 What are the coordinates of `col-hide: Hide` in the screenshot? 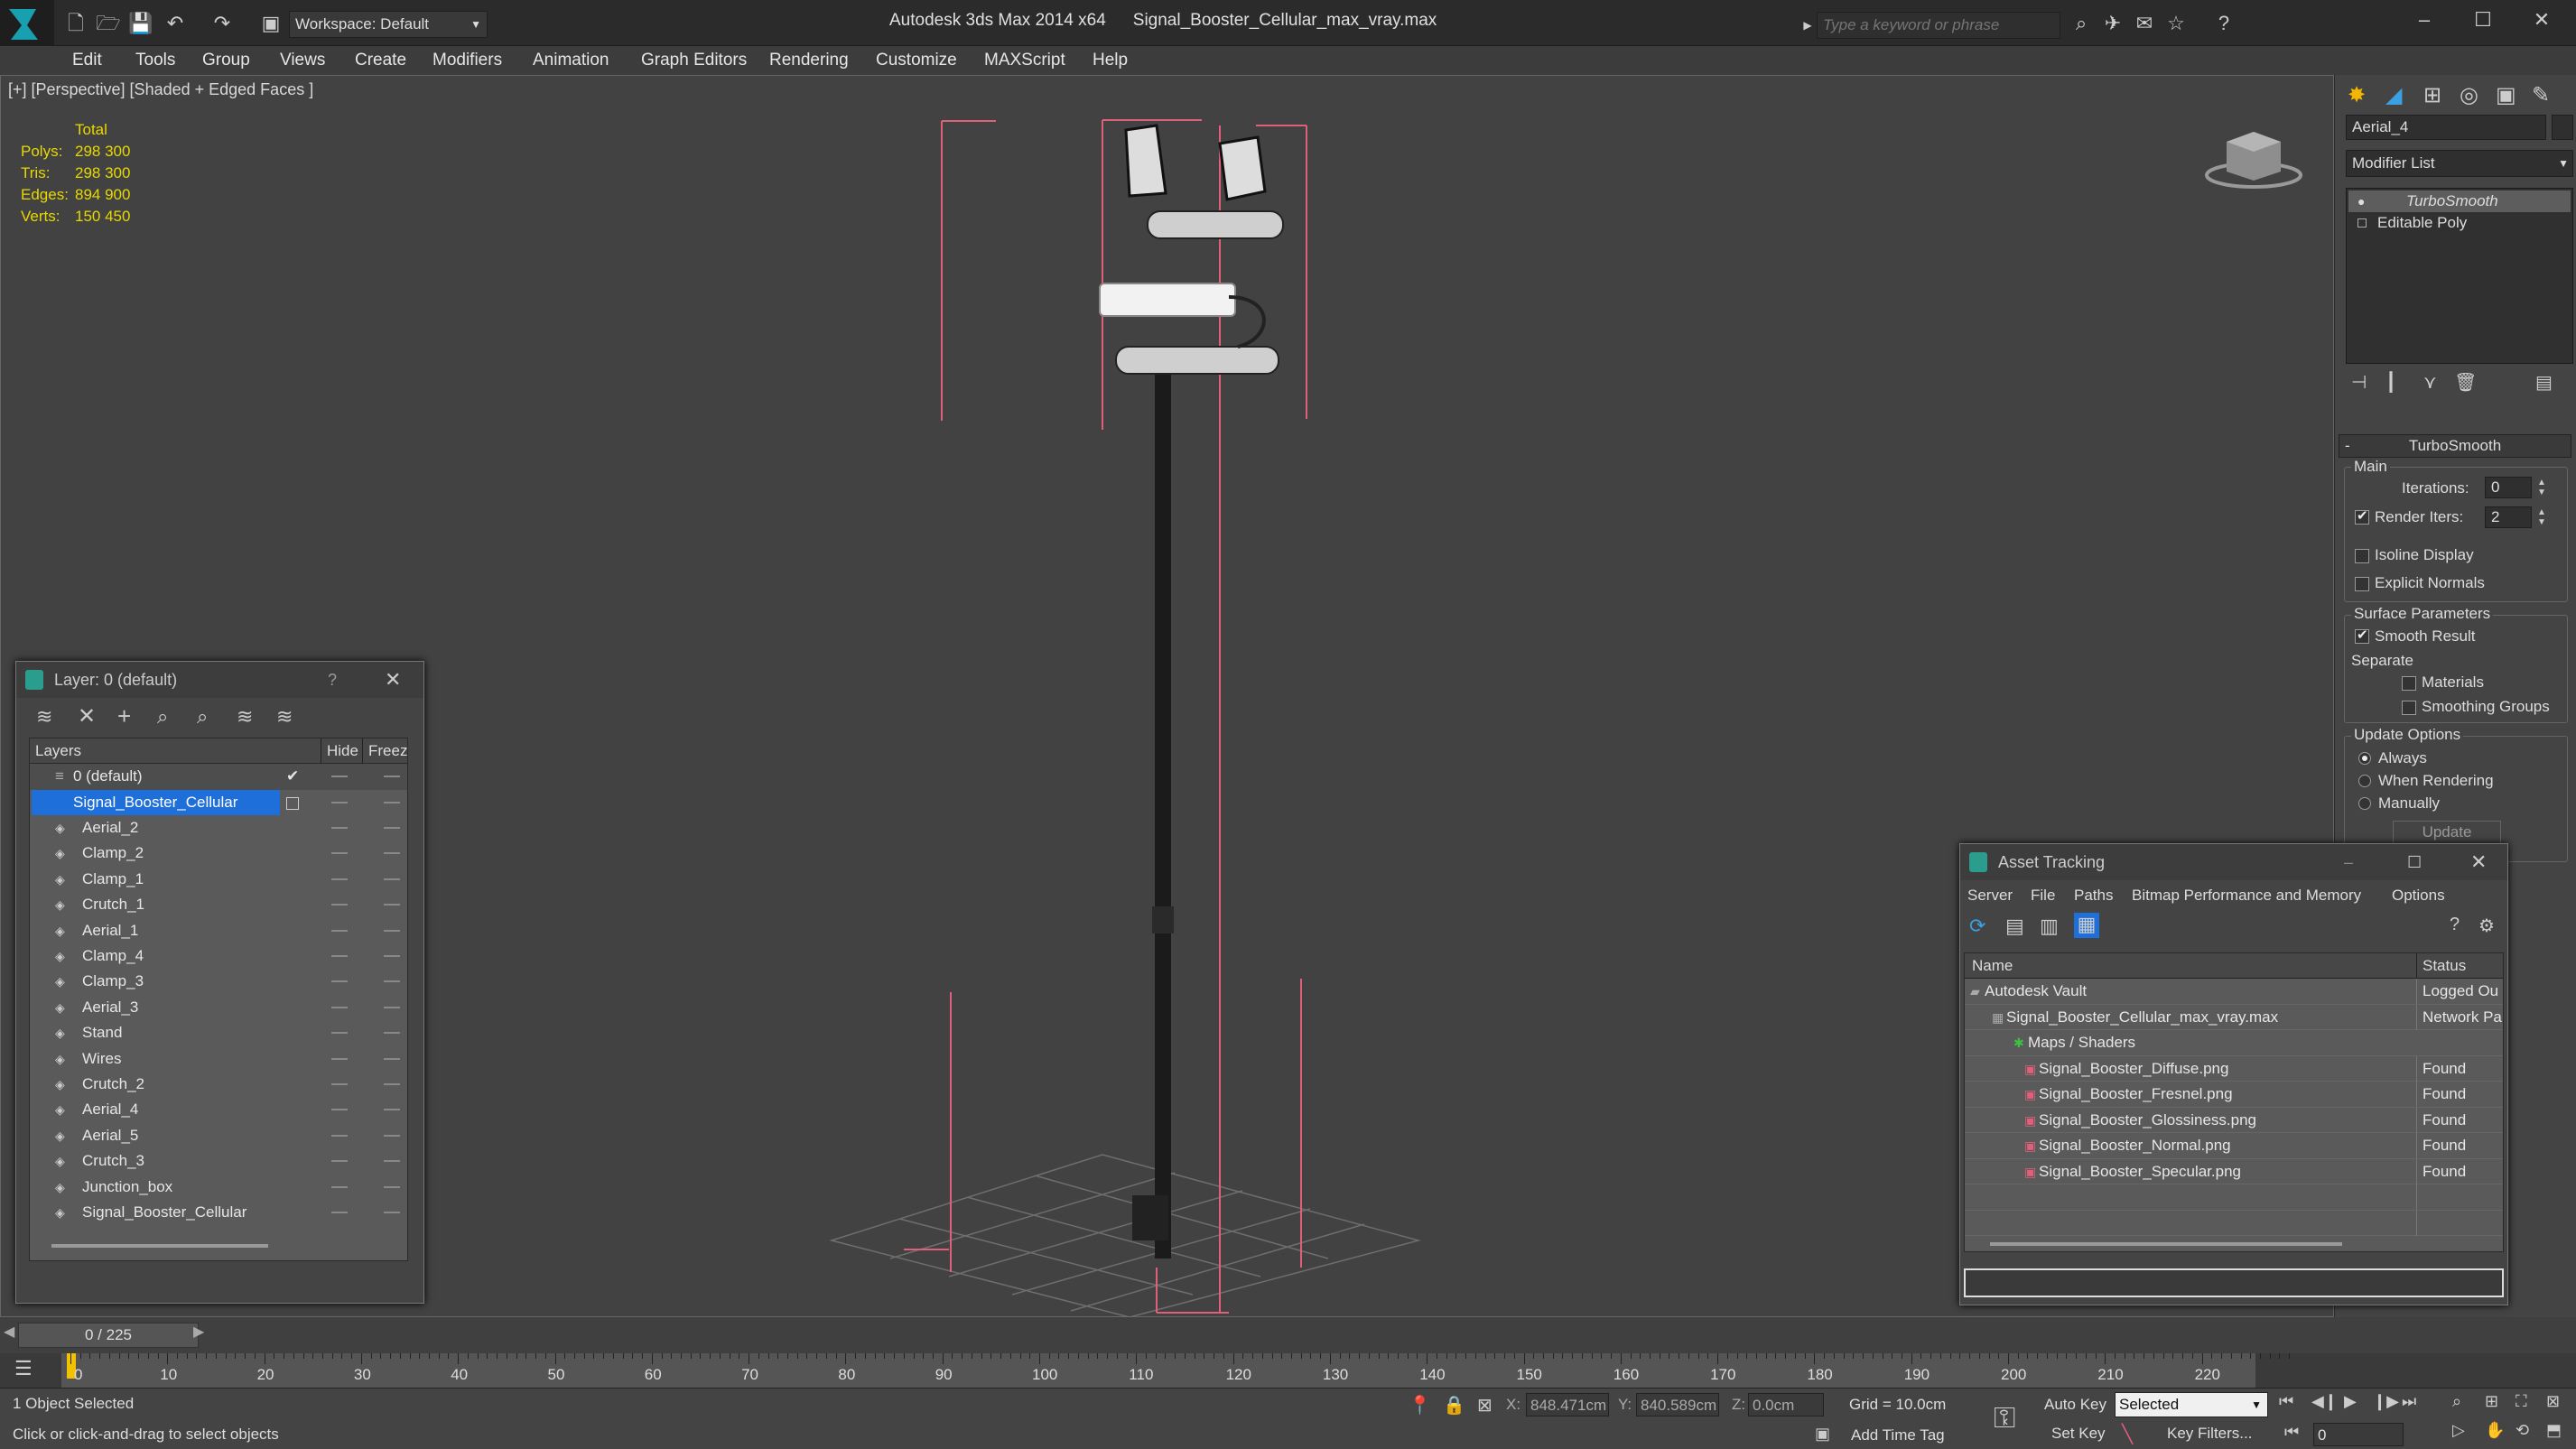 It's located at (339, 751).